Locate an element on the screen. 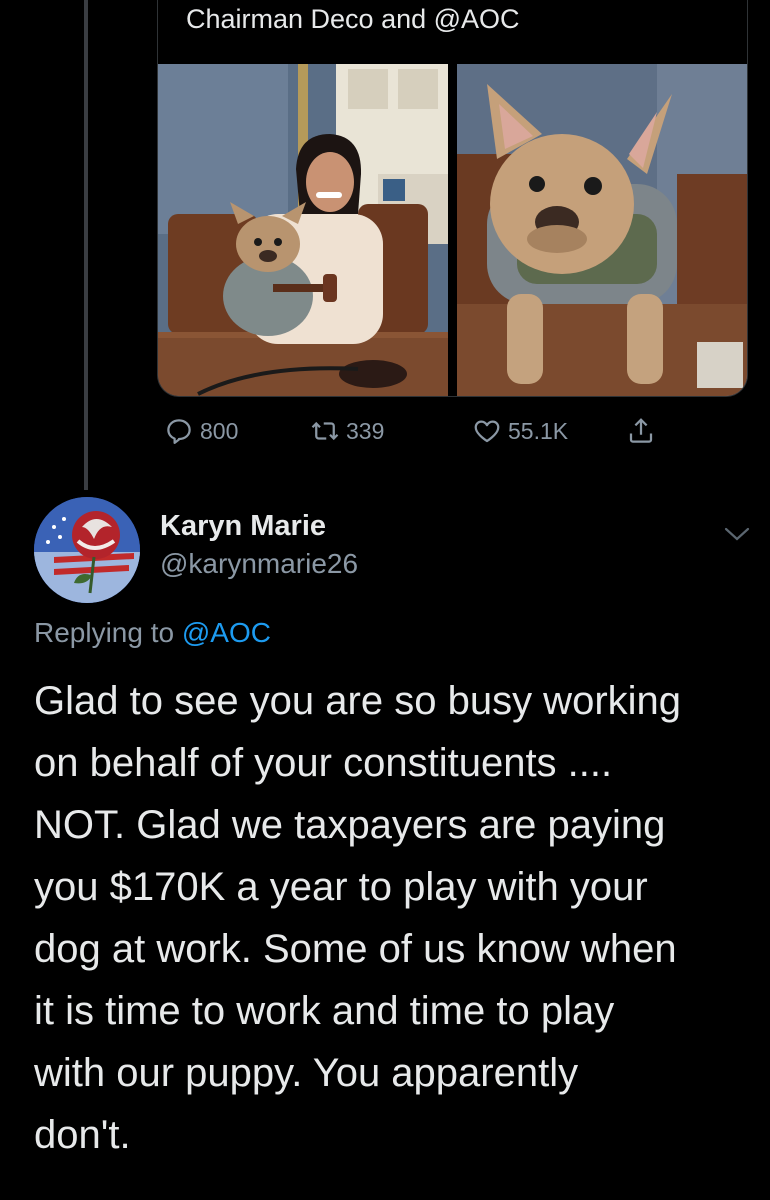 This screenshot has height=1200, width=770. reply-button: 800 is located at coordinates (201, 431).